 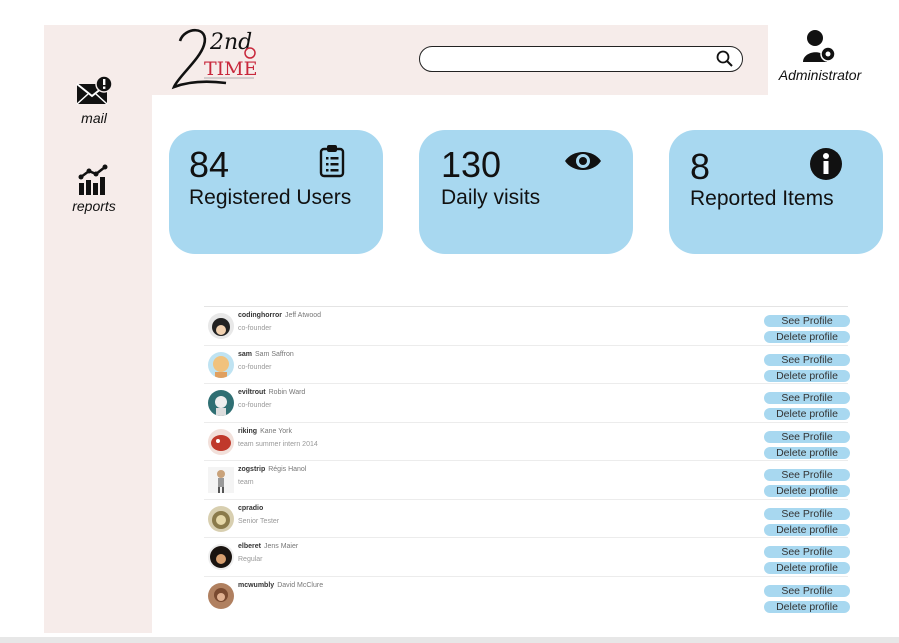 I want to click on app-logo: 2nd TIME, so click(x=216, y=59).